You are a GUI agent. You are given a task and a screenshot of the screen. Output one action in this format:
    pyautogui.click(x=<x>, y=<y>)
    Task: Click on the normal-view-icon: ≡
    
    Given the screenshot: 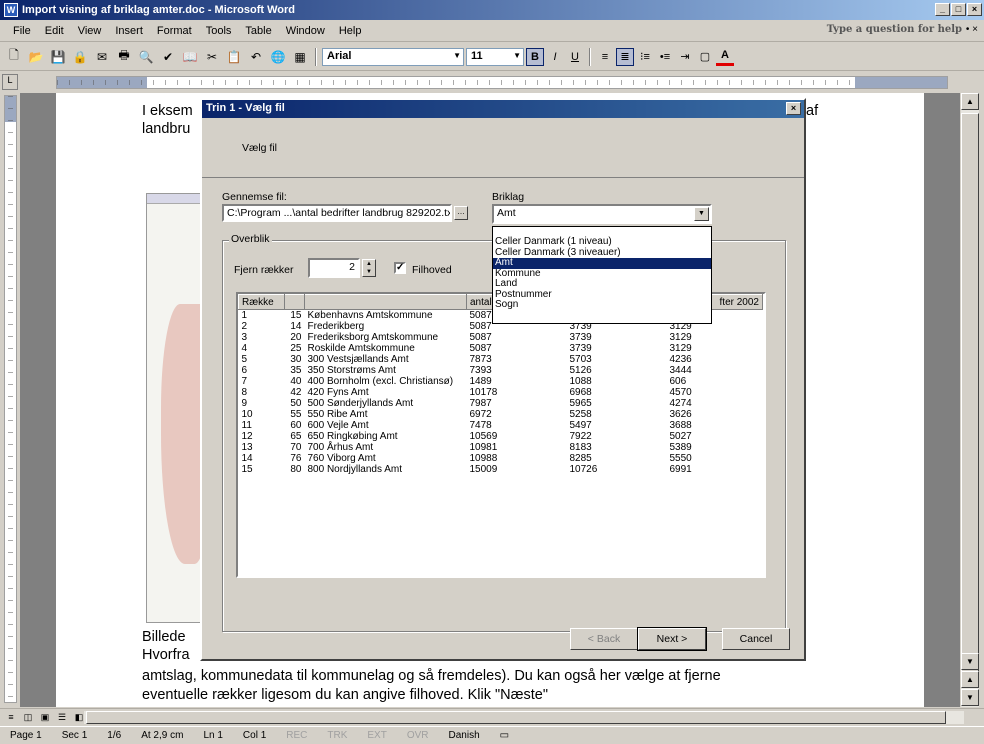 What is the action you would take?
    pyautogui.click(x=11, y=717)
    